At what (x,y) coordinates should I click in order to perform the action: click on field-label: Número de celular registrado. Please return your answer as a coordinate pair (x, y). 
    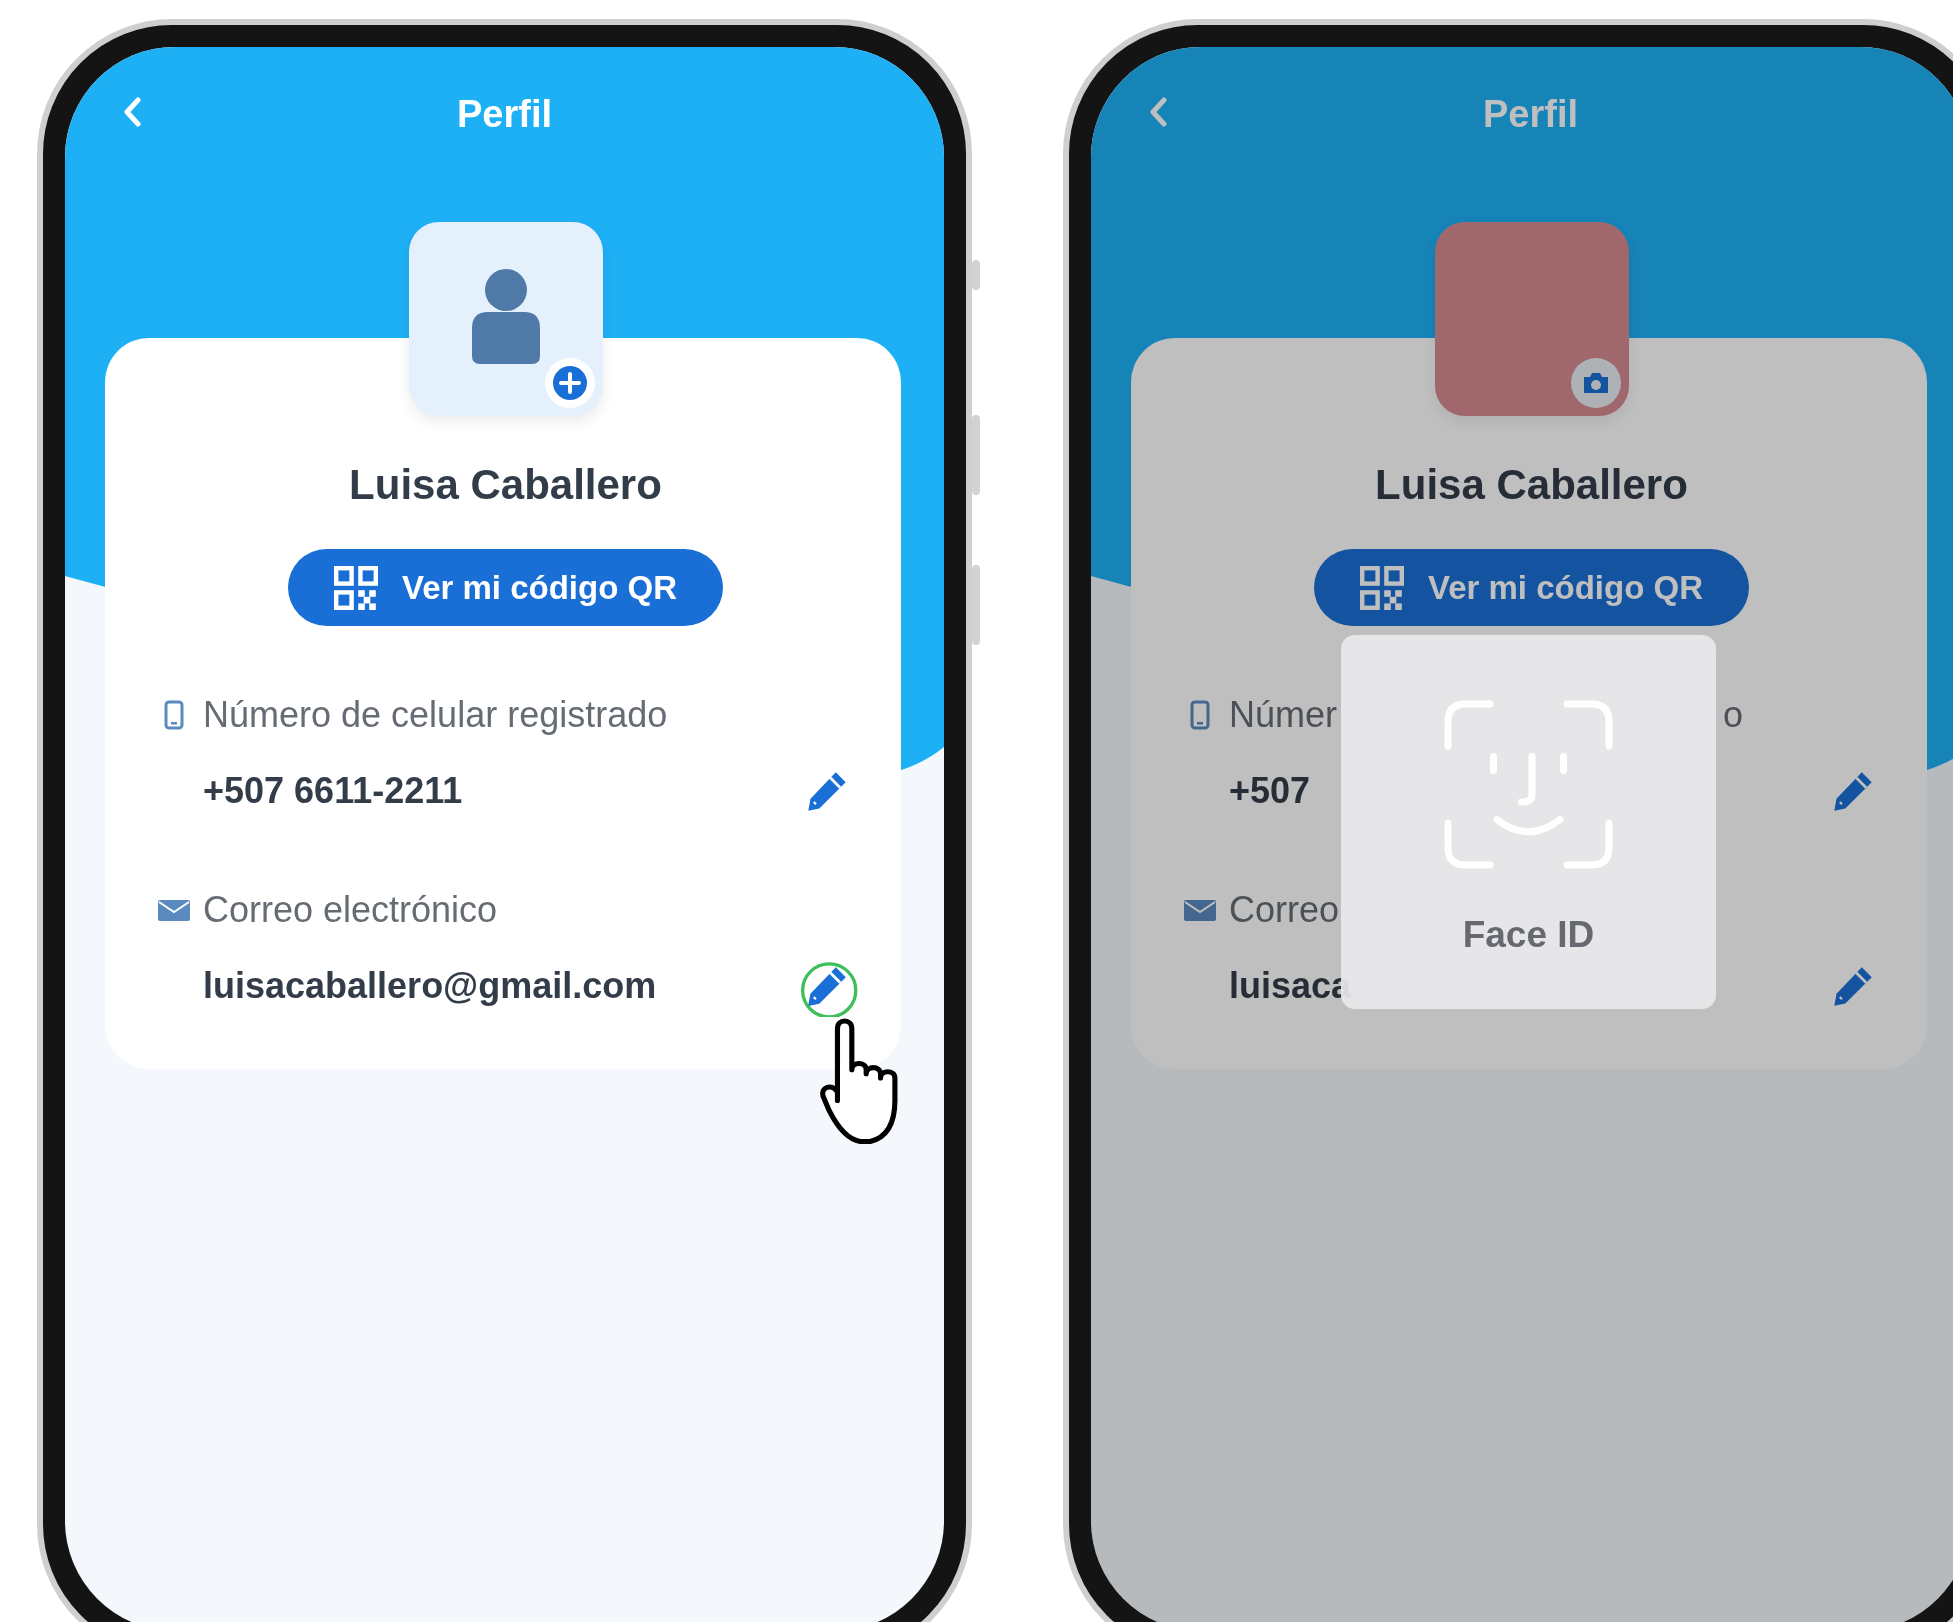
    Looking at the image, I should click on (435, 715).